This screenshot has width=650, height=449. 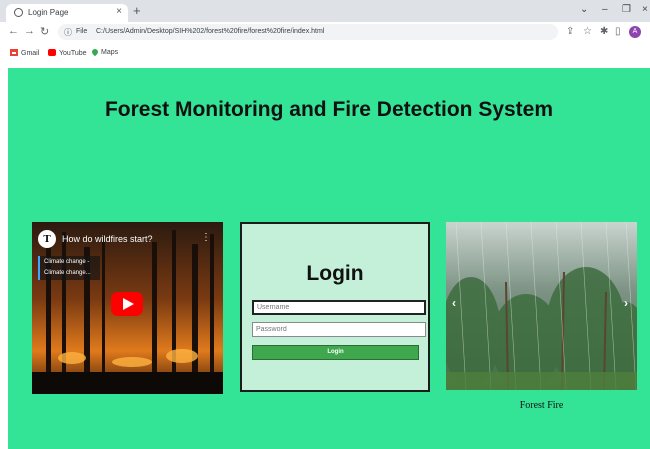 I want to click on avatar: A, so click(x=635, y=32).